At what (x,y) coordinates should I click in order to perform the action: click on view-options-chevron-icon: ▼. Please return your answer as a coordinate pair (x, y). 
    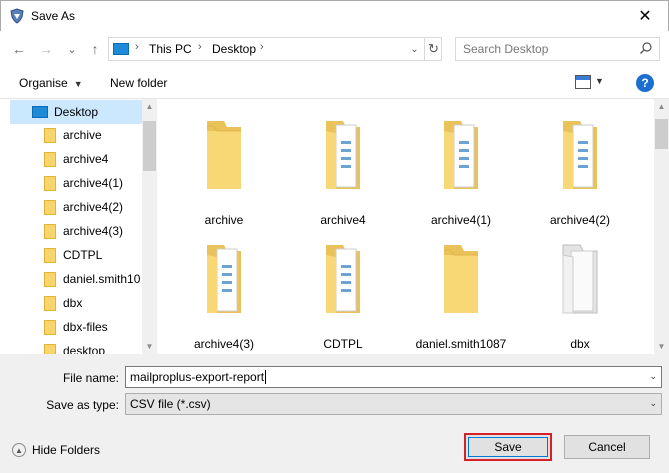
    Looking at the image, I should click on (599, 81).